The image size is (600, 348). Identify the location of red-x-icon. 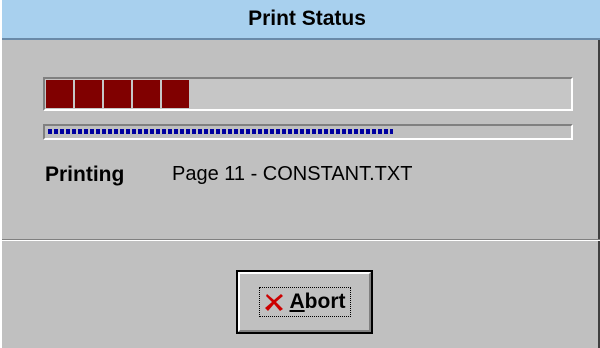
(273, 302).